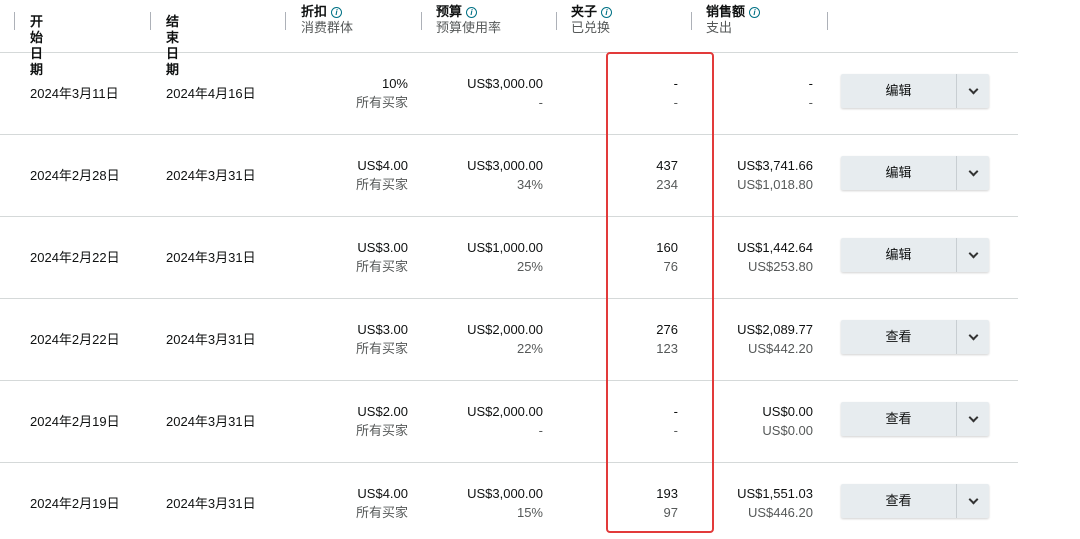 This screenshot has height=539, width=1080. What do you see at coordinates (486, 257) in the screenshot?
I see `budget-cell: US$1,000.00 25%` at bounding box center [486, 257].